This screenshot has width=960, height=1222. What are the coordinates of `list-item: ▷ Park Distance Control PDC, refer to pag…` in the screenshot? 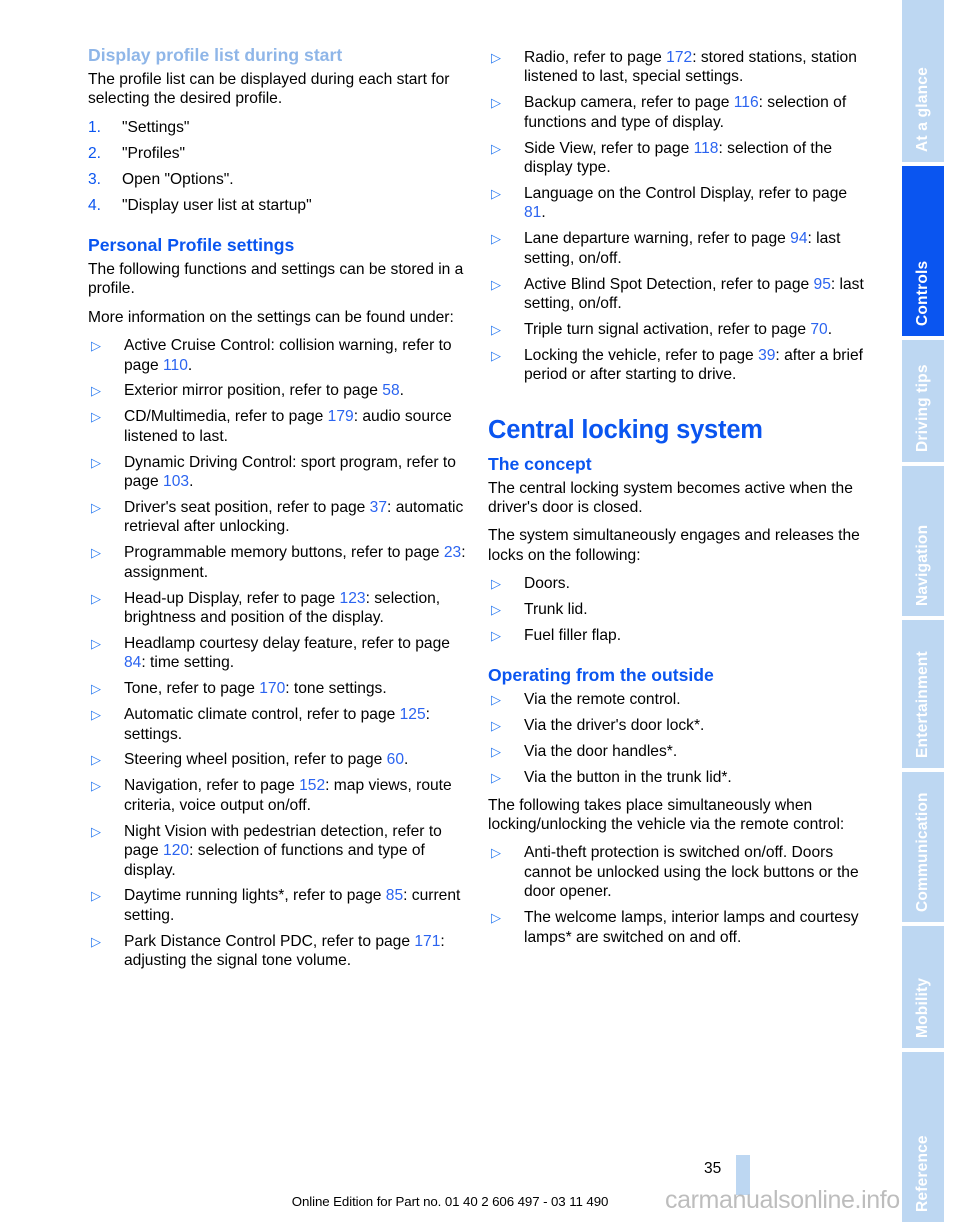 It's located at (279, 951).